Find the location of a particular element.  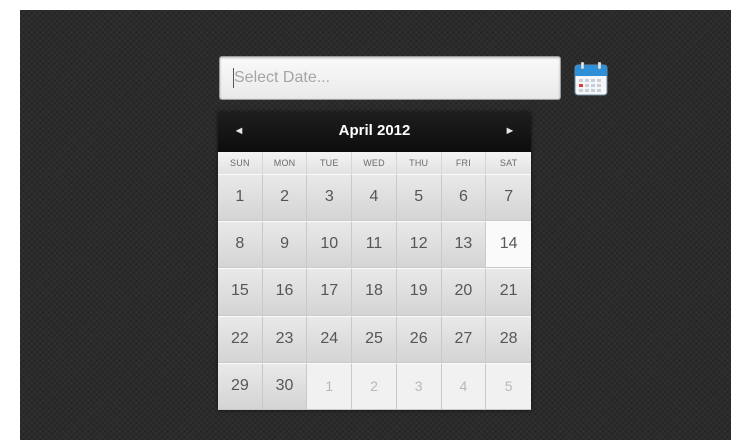

day-cell-next-month: 3 is located at coordinates (419, 386).